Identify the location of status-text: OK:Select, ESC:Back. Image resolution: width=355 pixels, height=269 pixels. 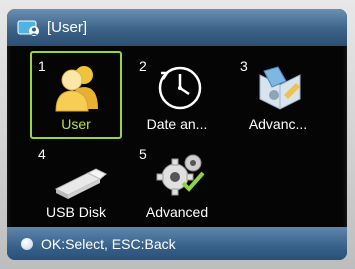
(108, 243).